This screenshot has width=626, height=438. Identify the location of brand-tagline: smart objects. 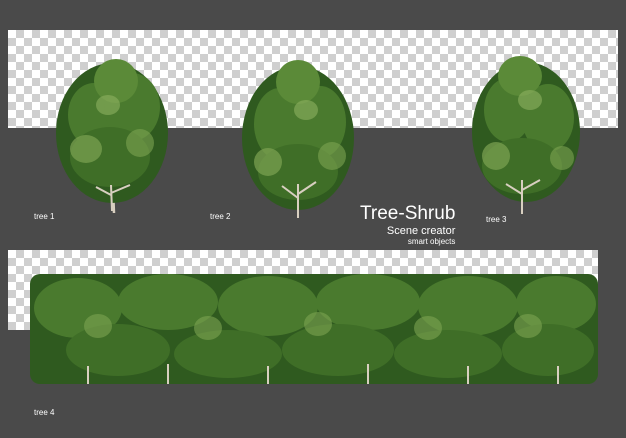
(431, 241).